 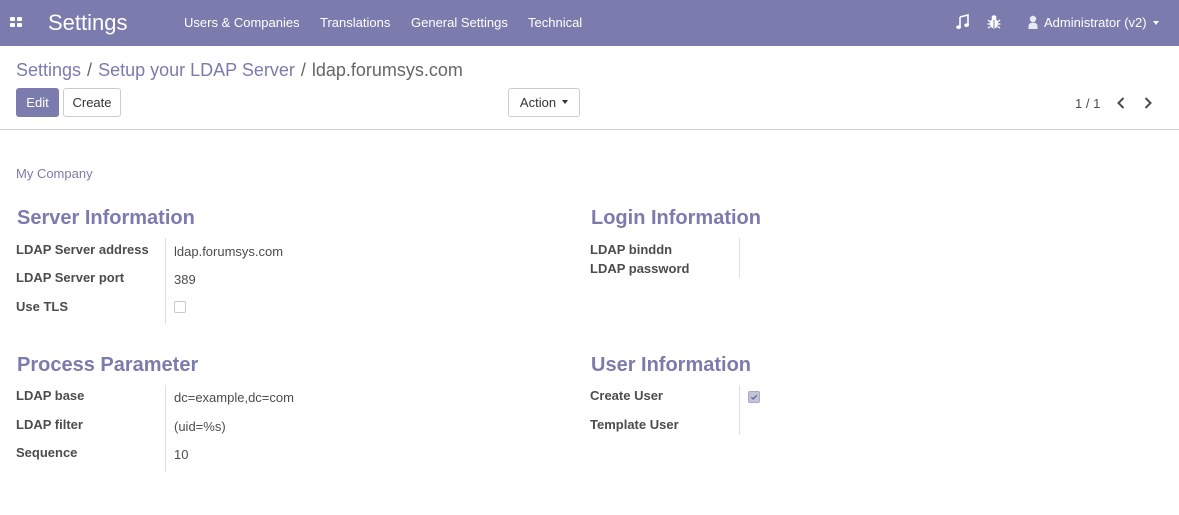 What do you see at coordinates (108, 365) in the screenshot?
I see `process-parameter-title: Process Parameter` at bounding box center [108, 365].